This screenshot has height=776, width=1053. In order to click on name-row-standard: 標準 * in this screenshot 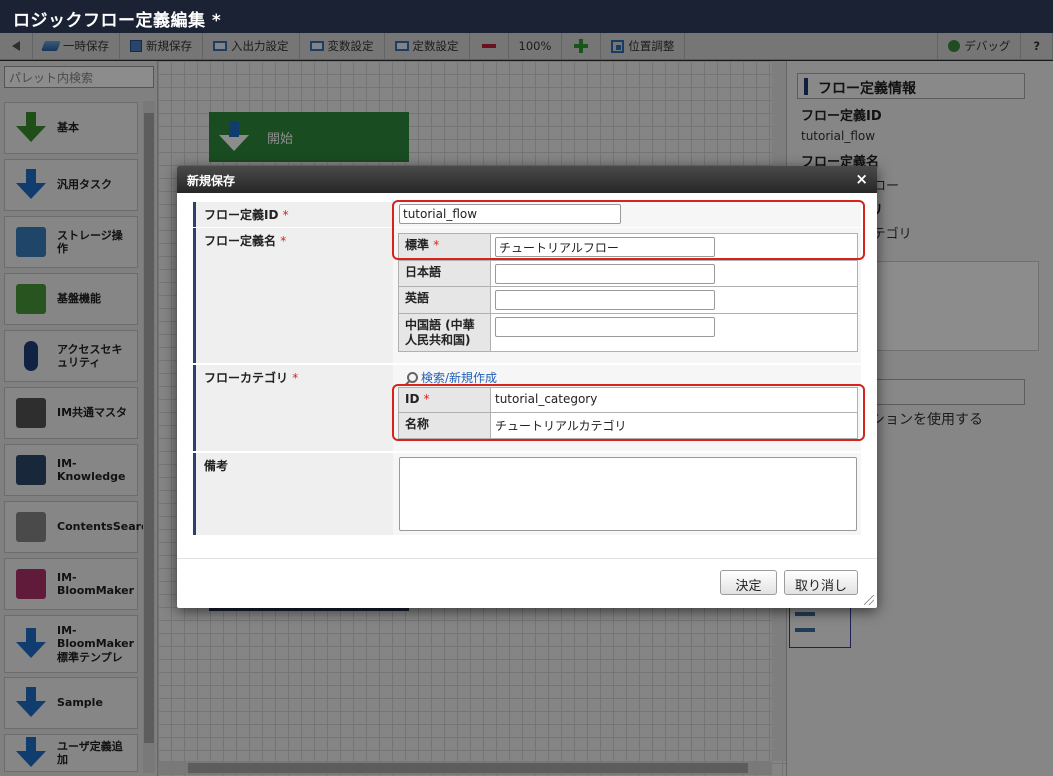, I will do `click(628, 247)`.